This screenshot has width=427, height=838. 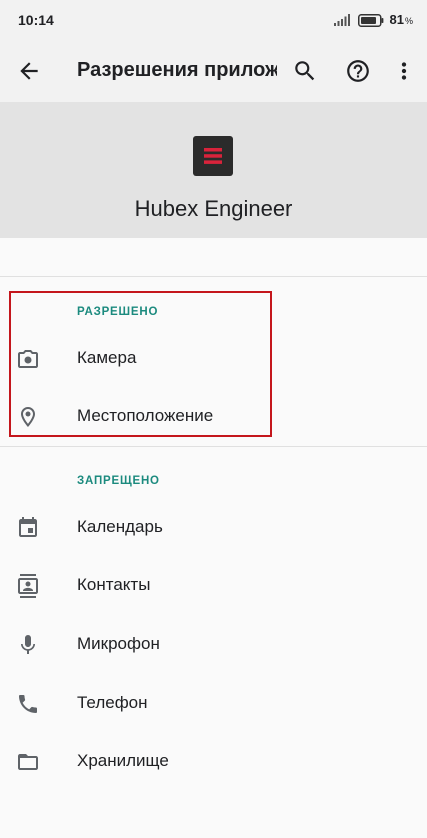 What do you see at coordinates (213, 762) in the screenshot?
I see `permission-item-storage: Хранилище` at bounding box center [213, 762].